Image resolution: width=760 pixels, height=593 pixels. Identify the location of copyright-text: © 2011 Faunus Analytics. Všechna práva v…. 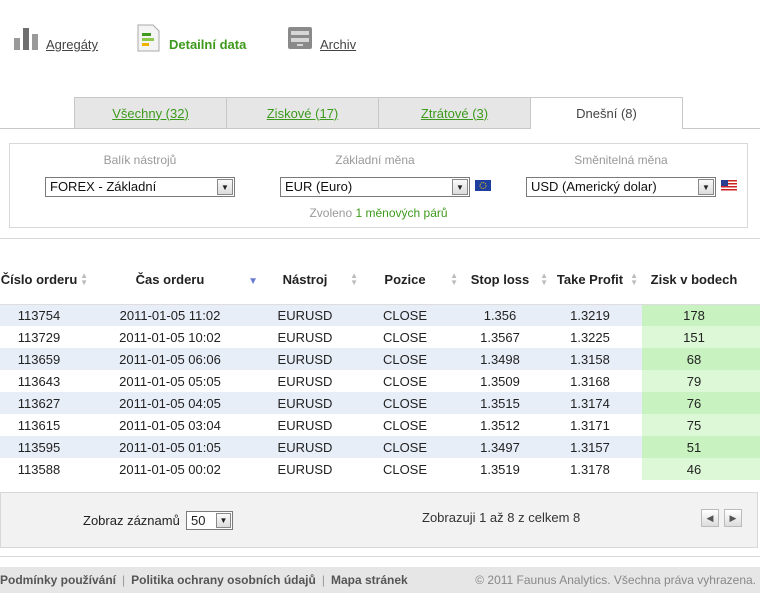
(615, 580).